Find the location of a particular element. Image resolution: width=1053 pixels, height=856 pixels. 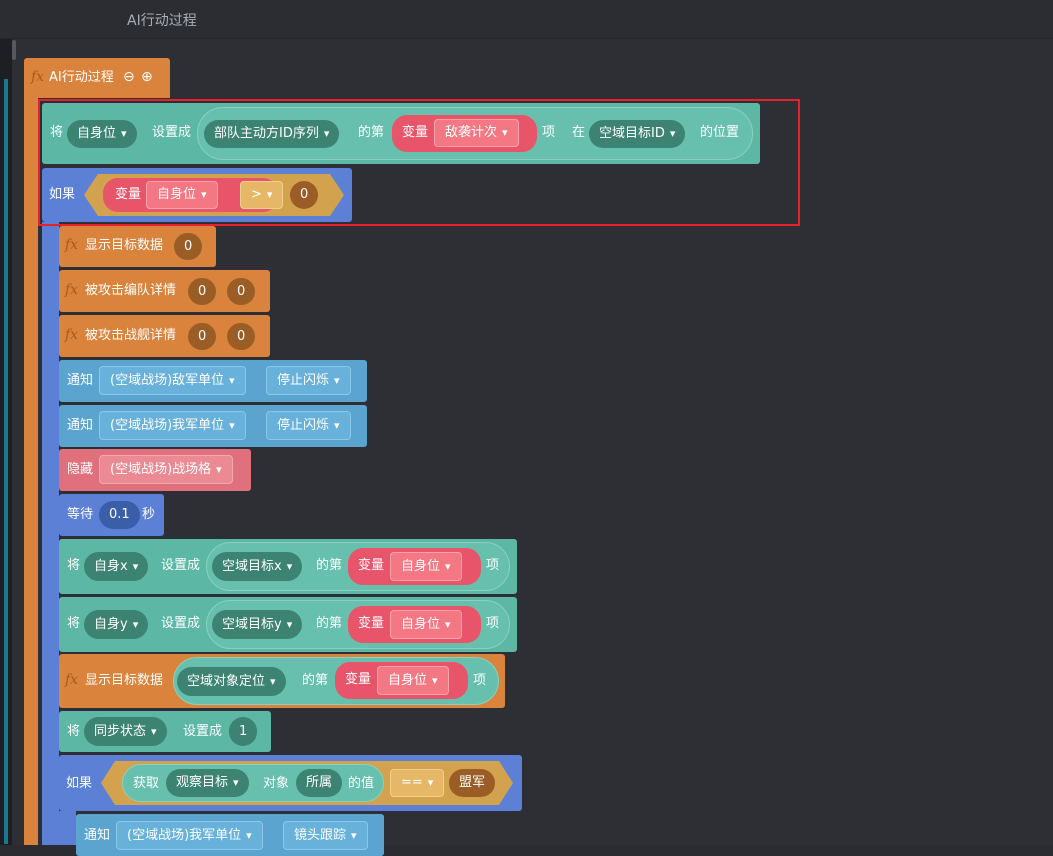

list-name: 空域目标x is located at coordinates (252, 566).